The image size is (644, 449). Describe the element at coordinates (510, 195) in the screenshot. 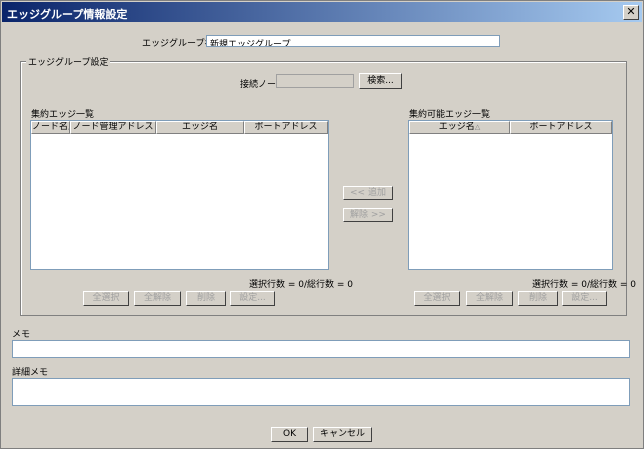

I see `available-table: エッジ名△ ポートアドレス` at that location.